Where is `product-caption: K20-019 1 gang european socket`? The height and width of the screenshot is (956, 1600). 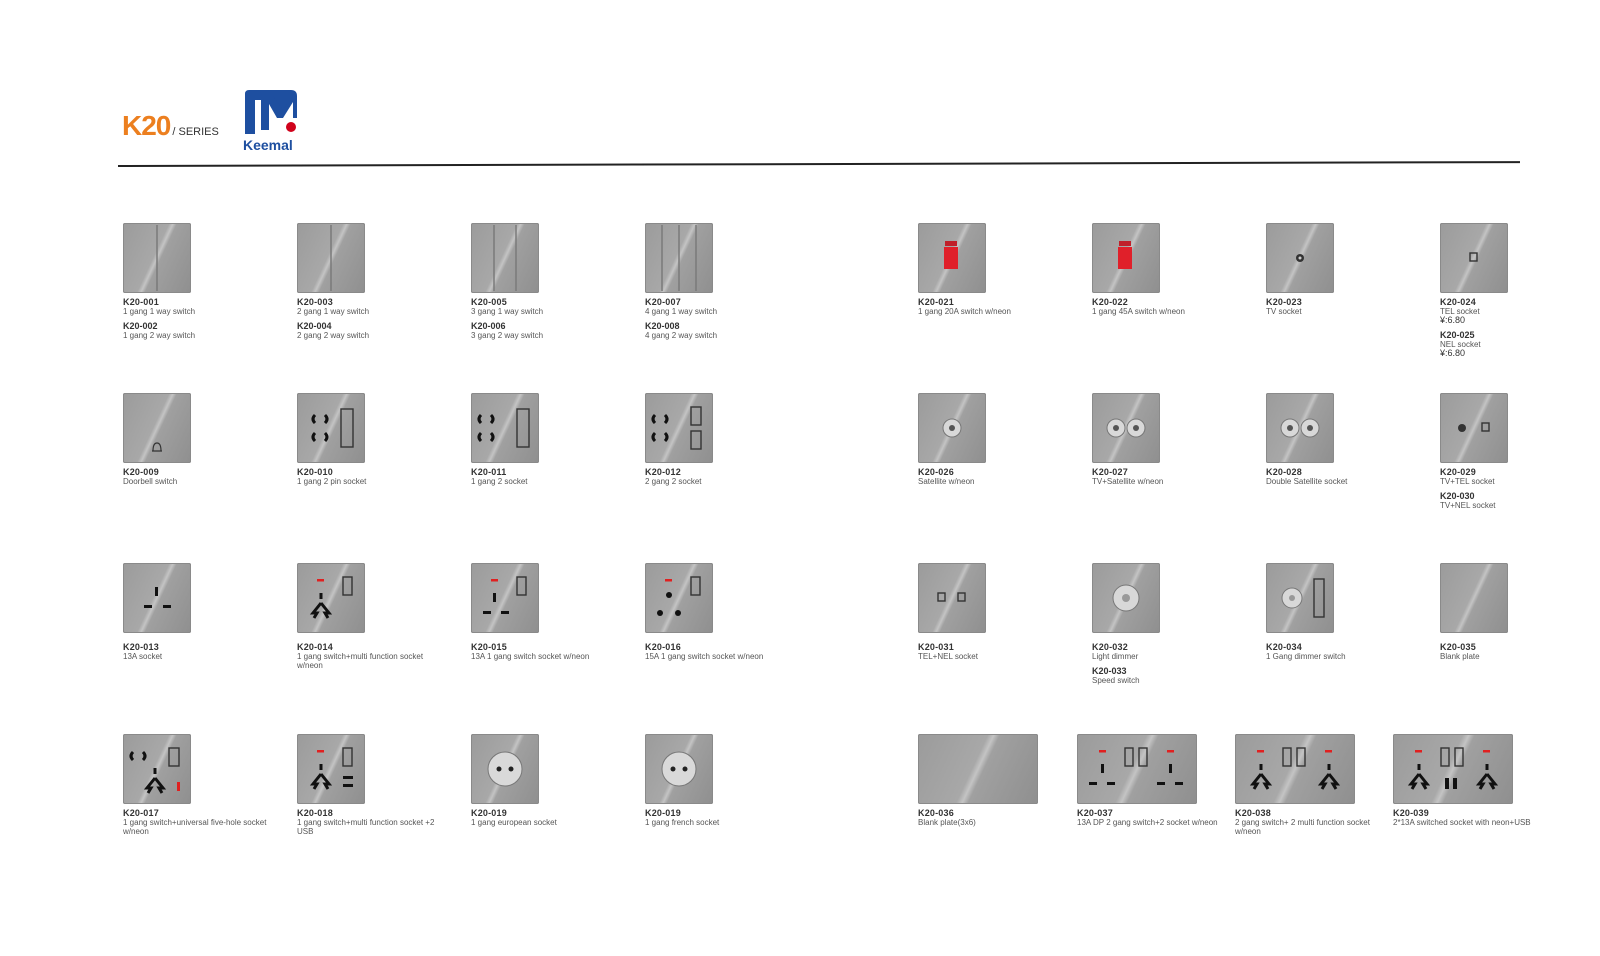
product-caption: K20-019 1 gang european socket is located at coordinates (546, 818).